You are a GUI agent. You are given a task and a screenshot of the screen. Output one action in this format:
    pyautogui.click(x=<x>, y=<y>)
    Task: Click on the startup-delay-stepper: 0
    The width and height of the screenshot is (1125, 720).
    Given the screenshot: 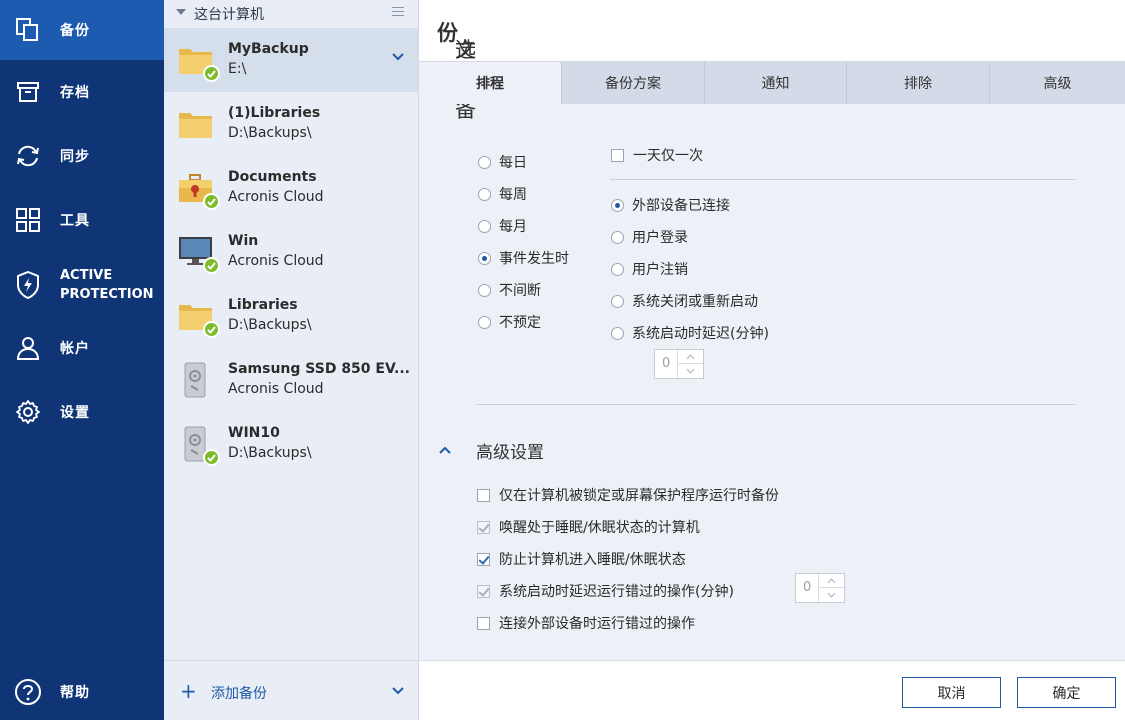 What is the action you would take?
    pyautogui.click(x=679, y=364)
    